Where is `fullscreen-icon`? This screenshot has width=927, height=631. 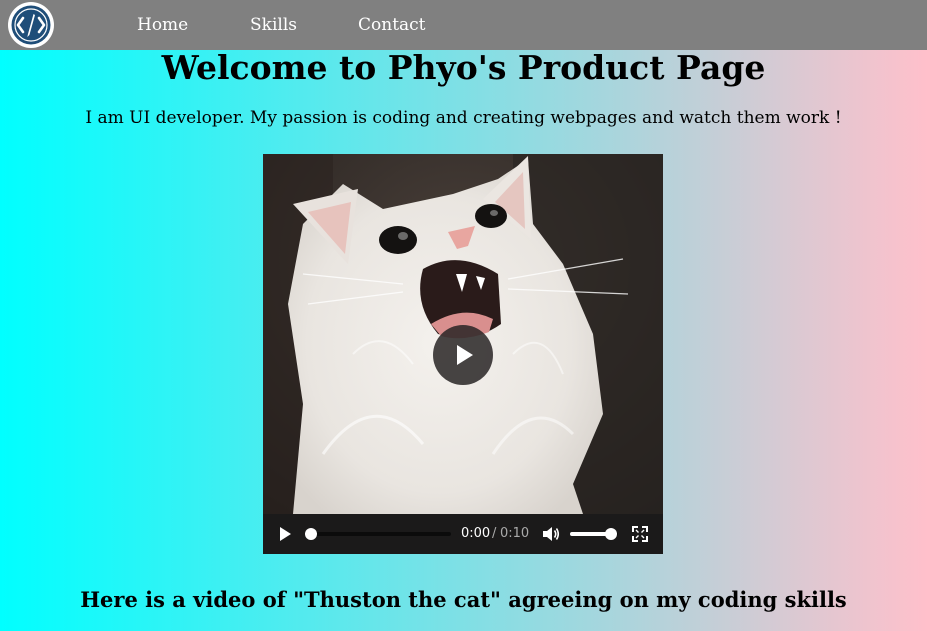 fullscreen-icon is located at coordinates (640, 534).